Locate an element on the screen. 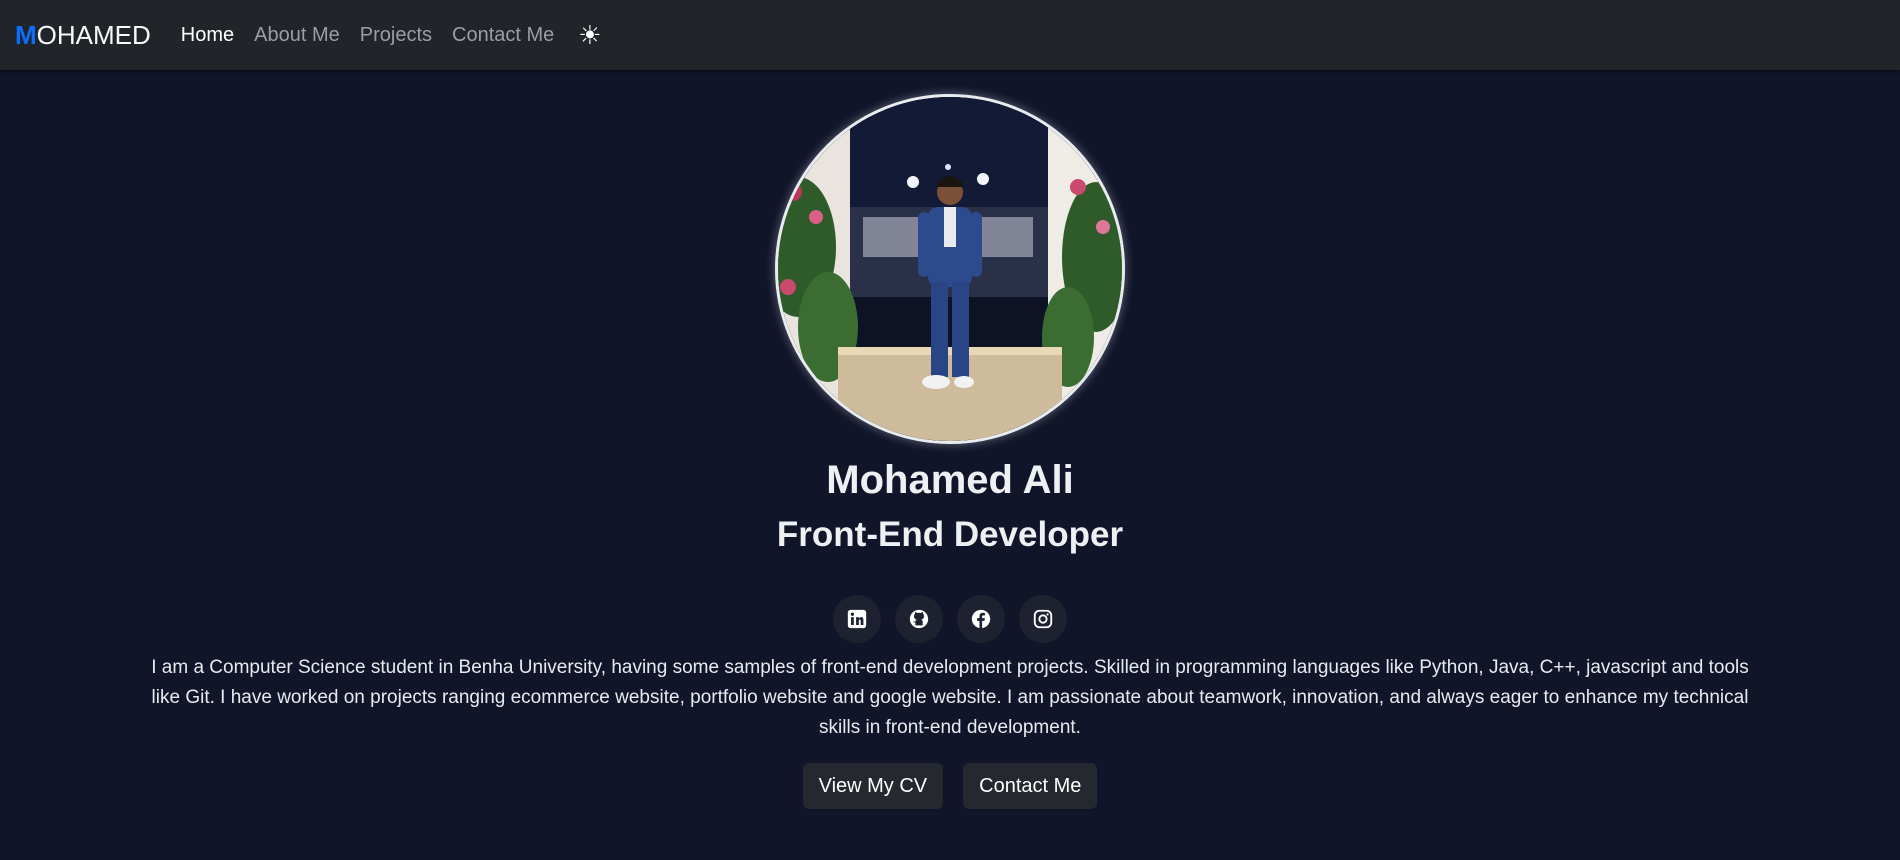  profile-photo-illustration is located at coordinates (950, 269).